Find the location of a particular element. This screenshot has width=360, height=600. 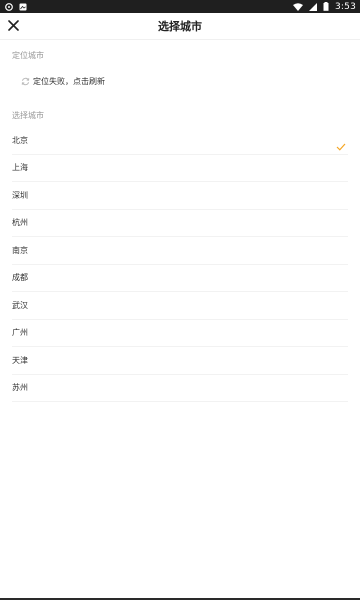

city-item-tianjin: 天津 is located at coordinates (180, 361).